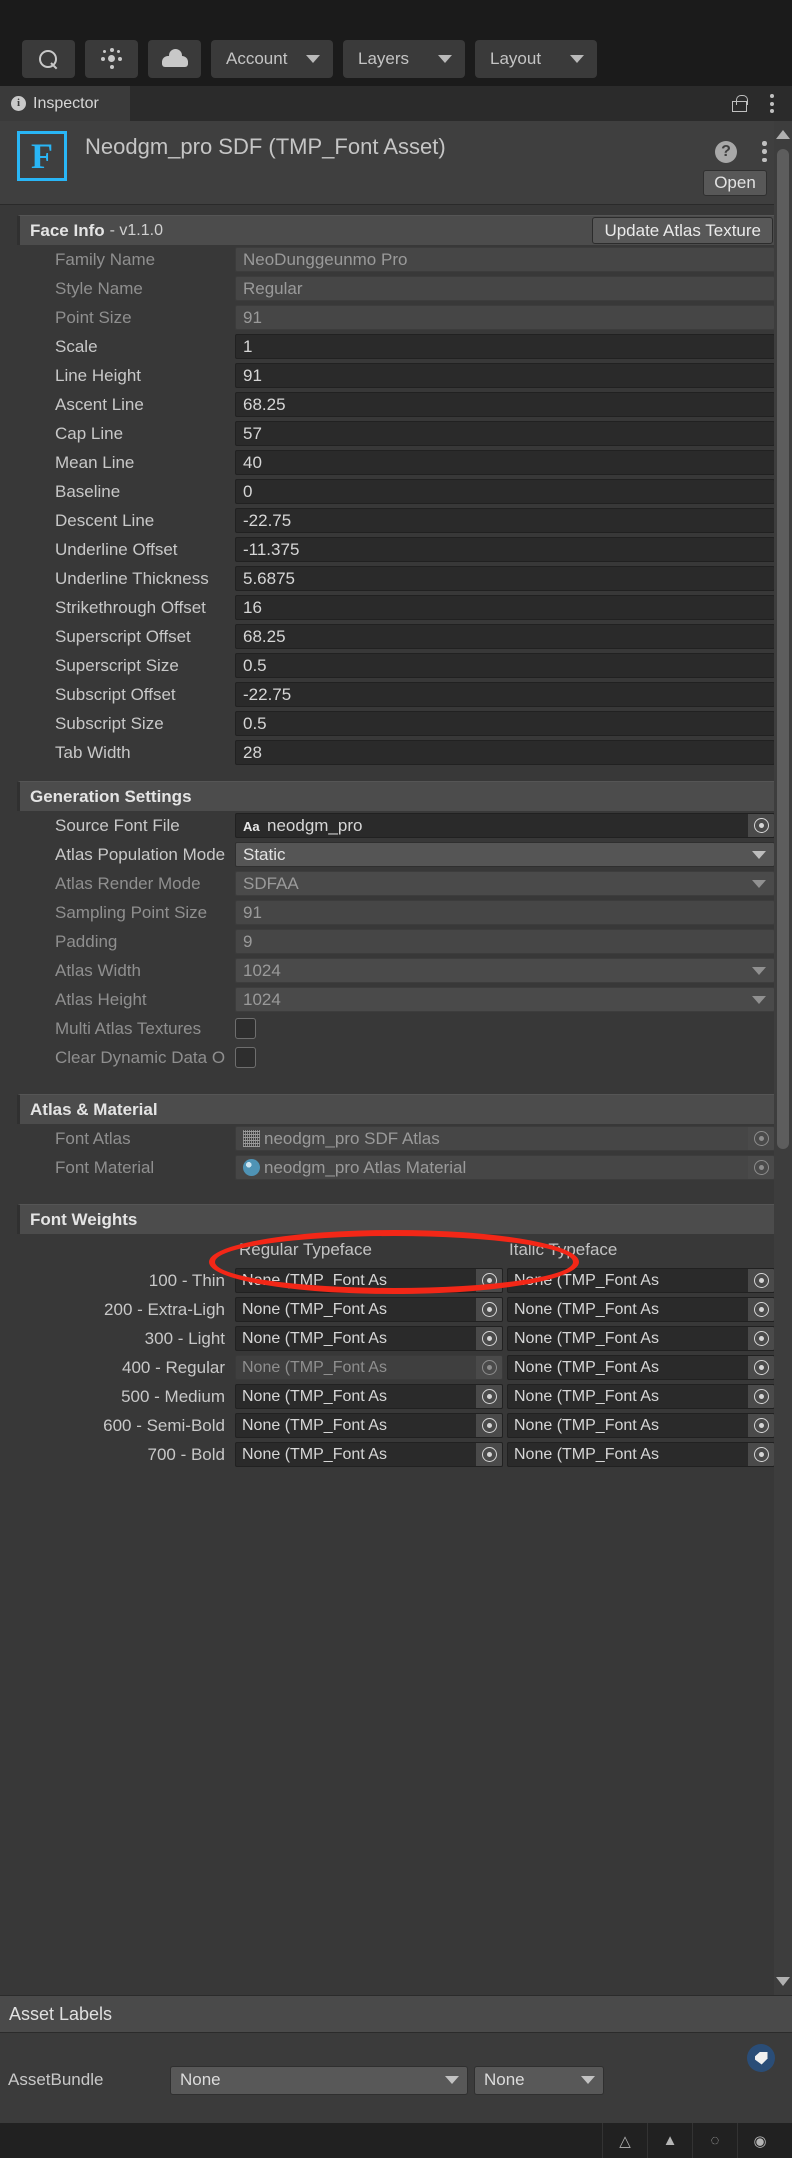 This screenshot has width=792, height=2158. Describe the element at coordinates (539, 2080) in the screenshot. I see `assetbundle-variant-dropdown: None` at that location.